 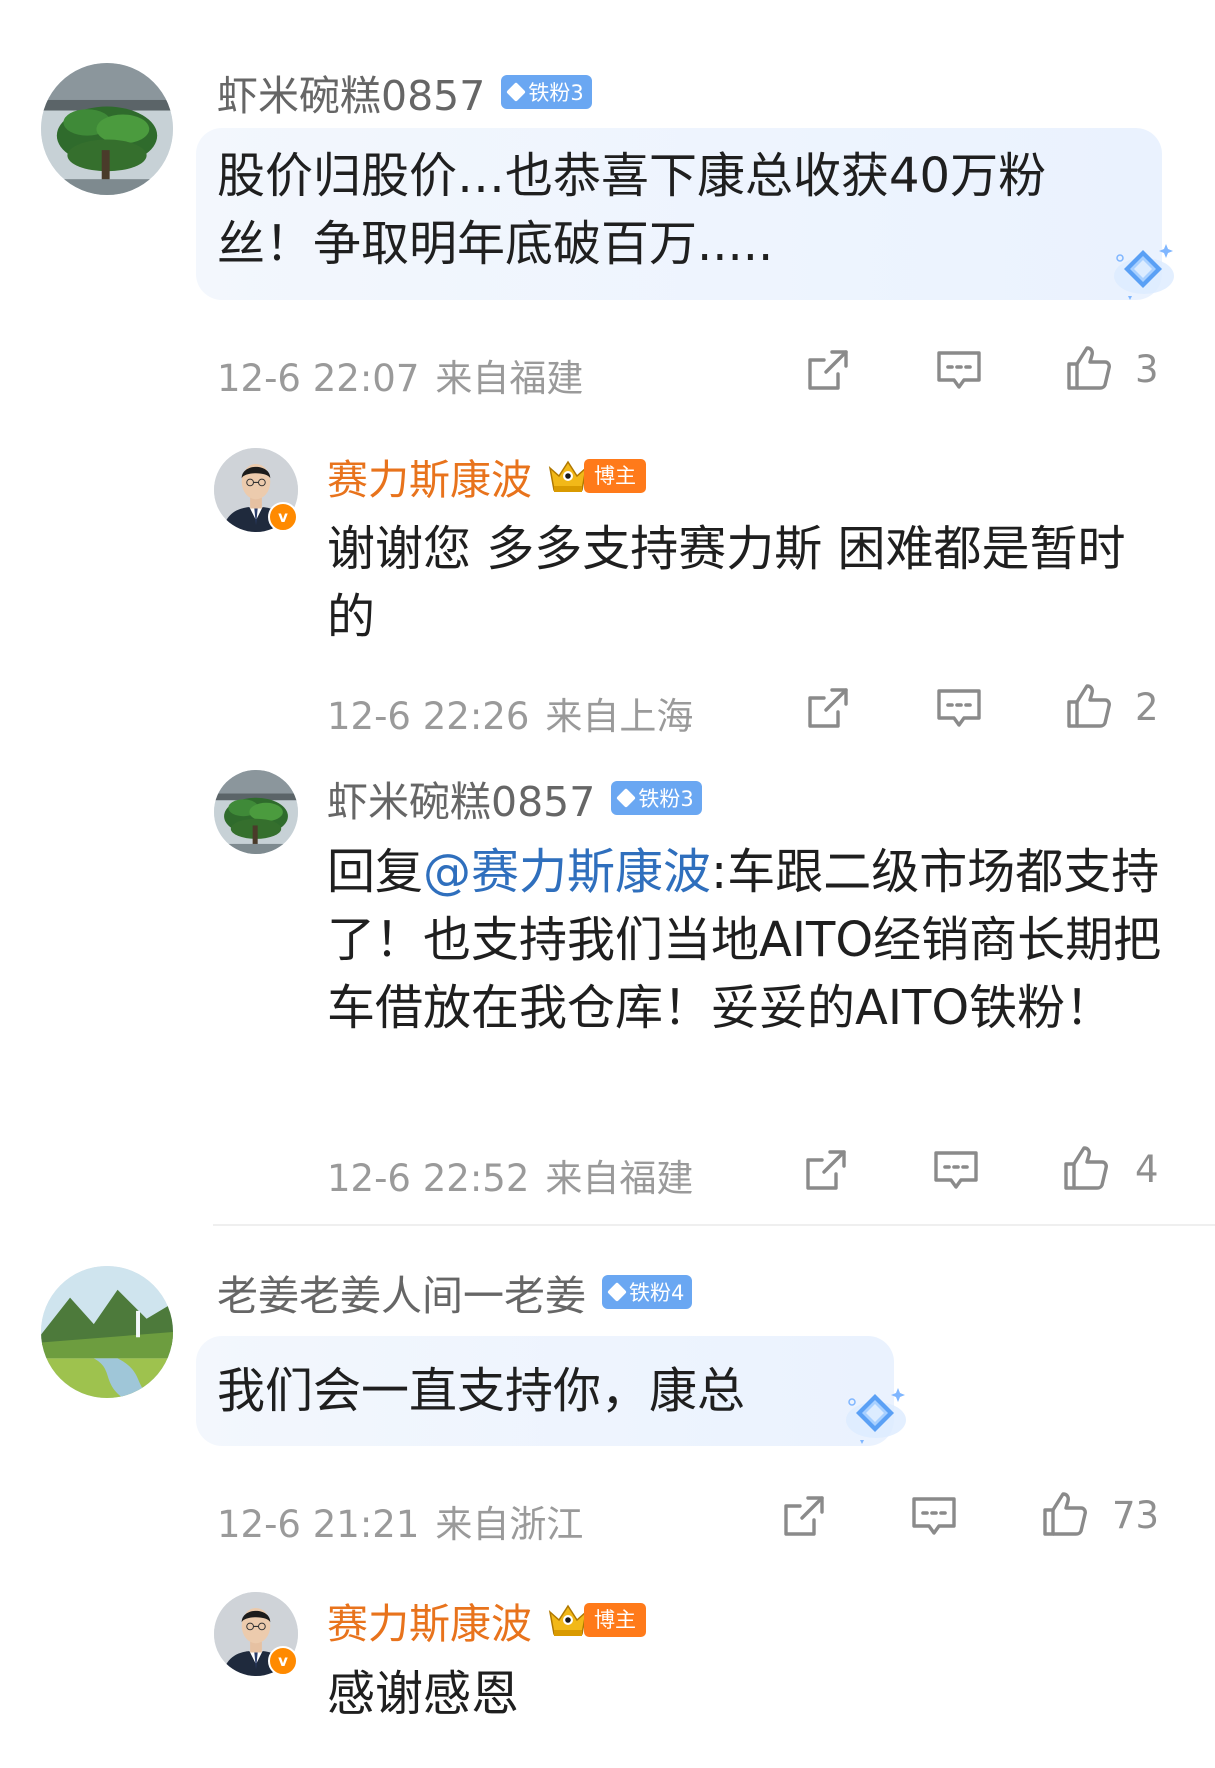 I want to click on comment-header: 老姜老姜人间一老姜 铁粉4, so click(x=455, y=1292).